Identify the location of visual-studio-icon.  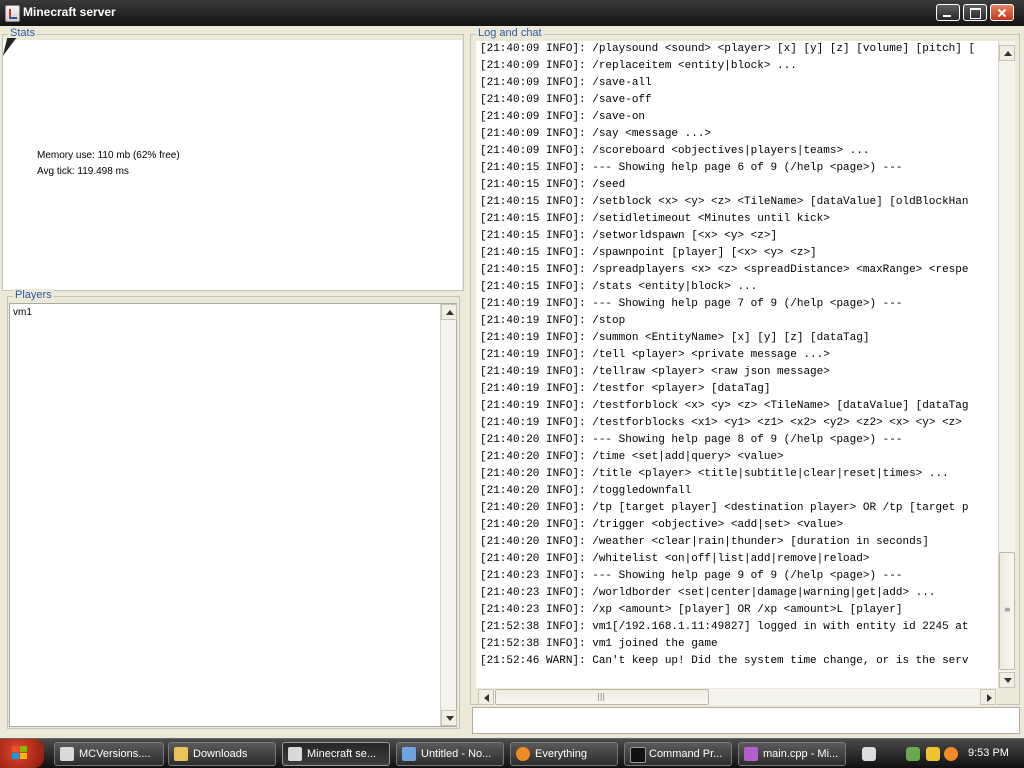
(751, 754).